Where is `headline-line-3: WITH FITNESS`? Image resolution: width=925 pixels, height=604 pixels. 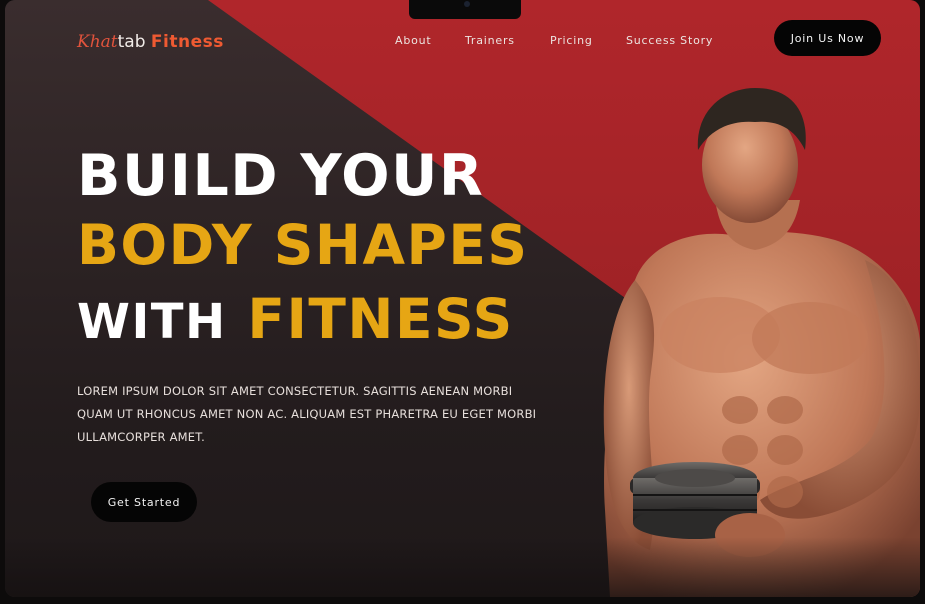
headline-line-3: WITH FITNESS is located at coordinates (295, 319).